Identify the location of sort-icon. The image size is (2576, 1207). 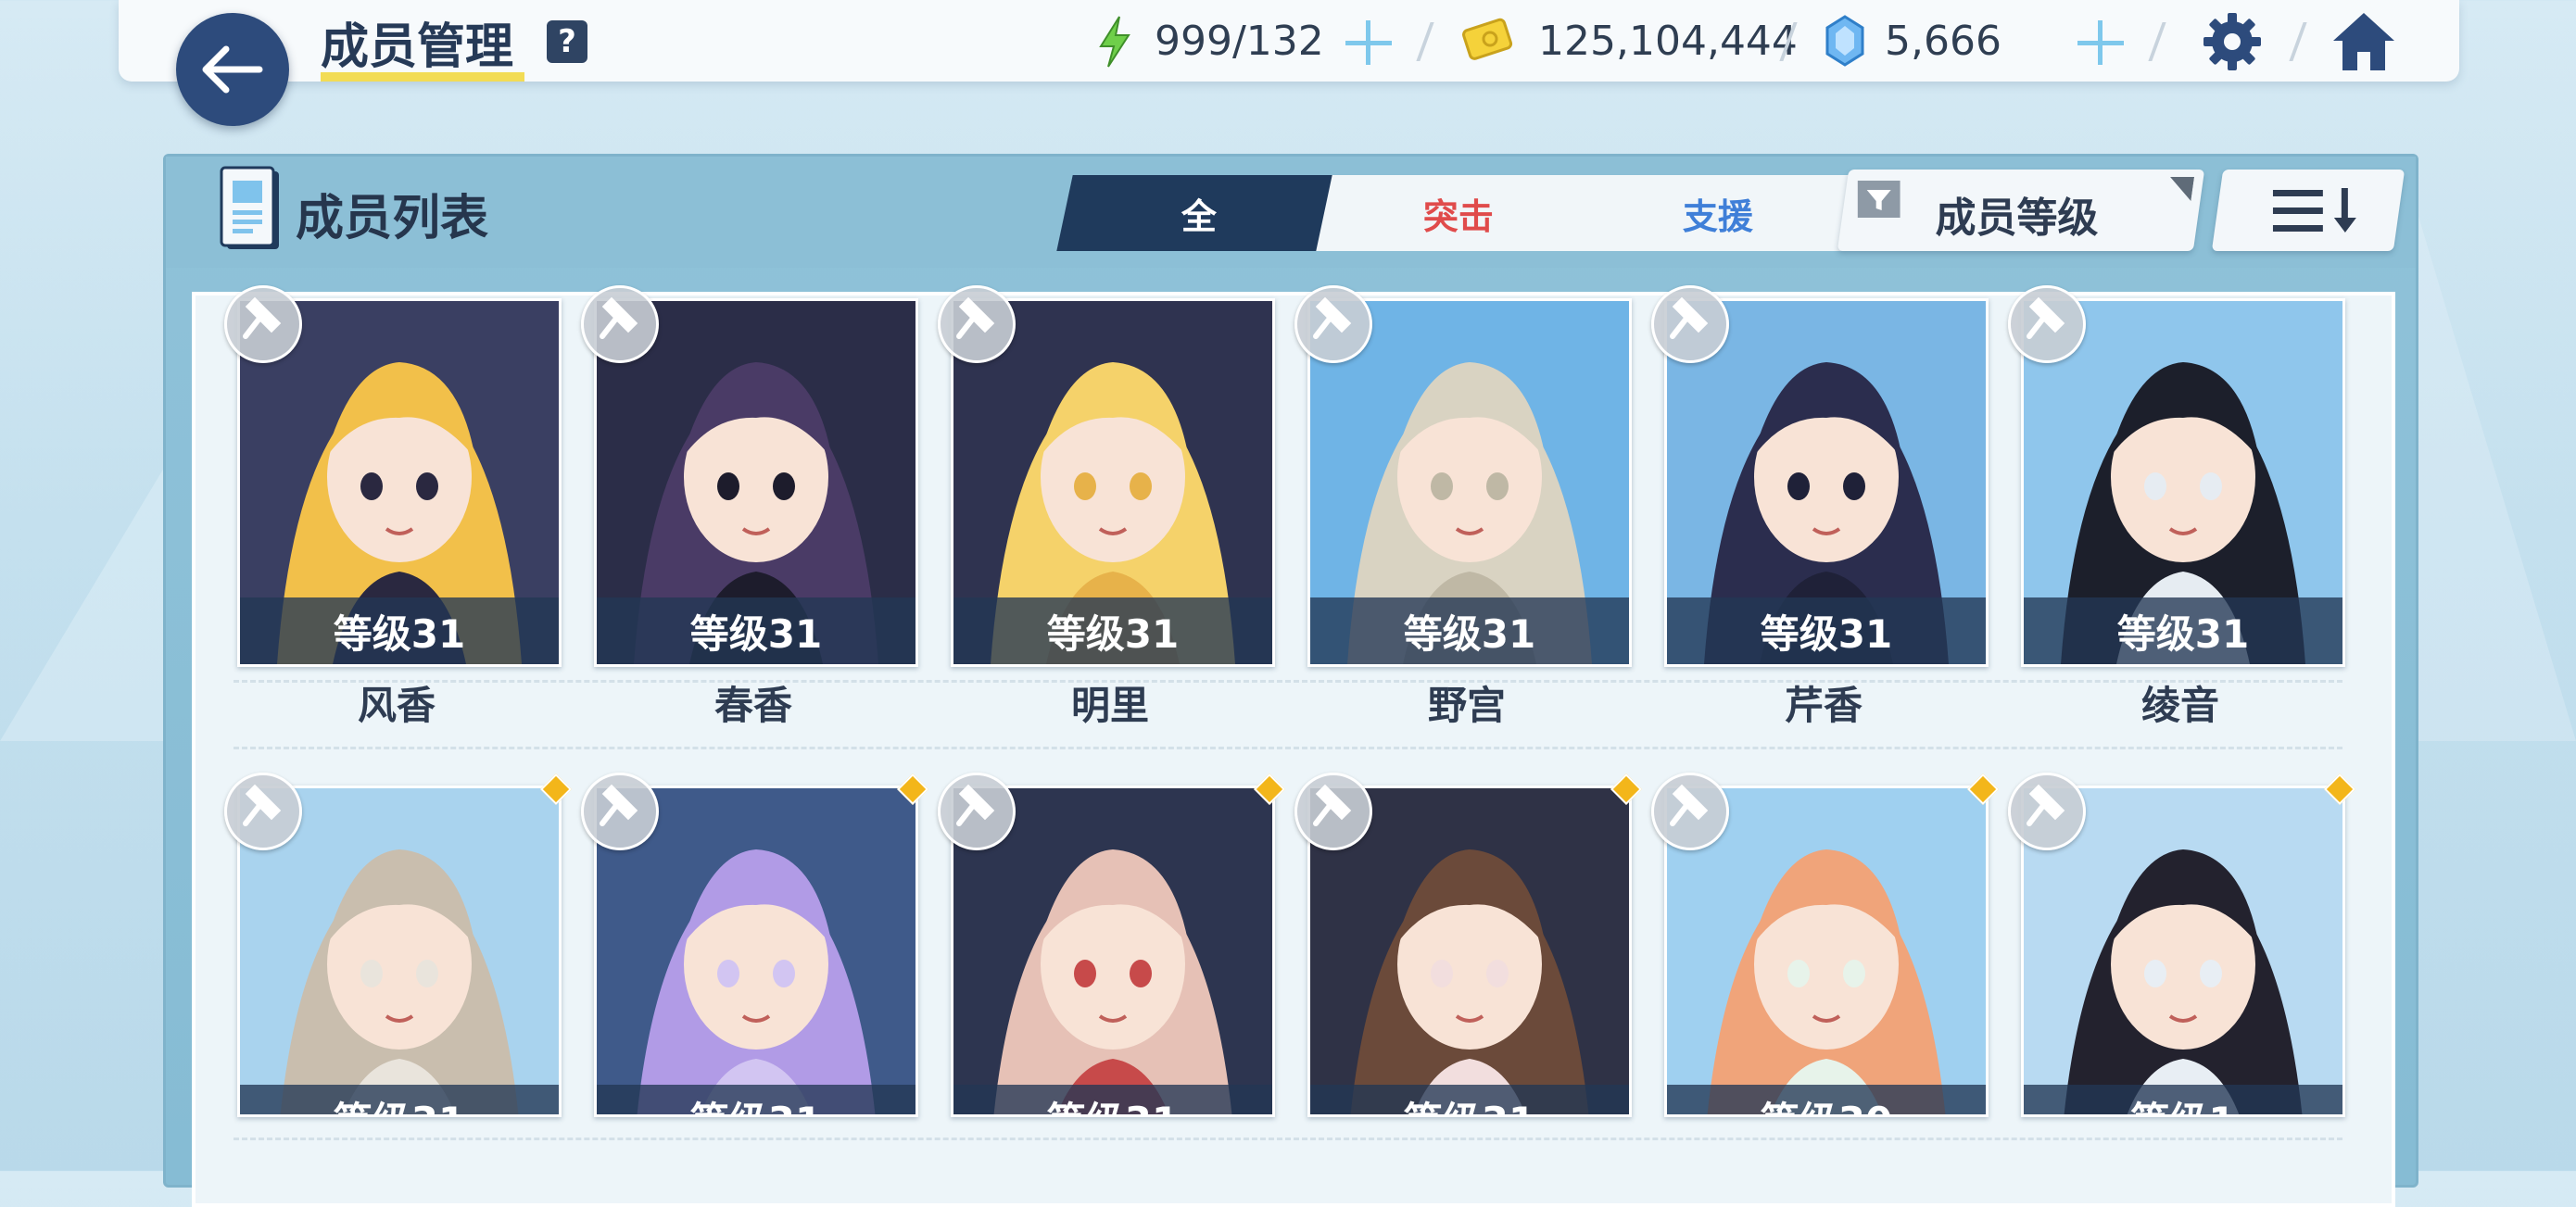
(2314, 210).